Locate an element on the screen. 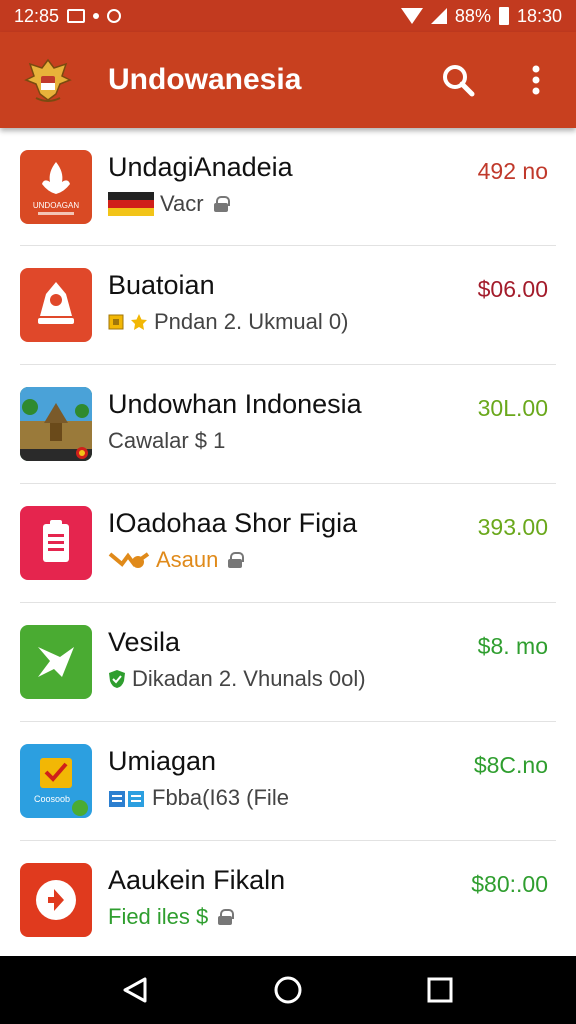 The width and height of the screenshot is (576, 1024). svg-text: Coosoob is located at coordinates (52, 799).